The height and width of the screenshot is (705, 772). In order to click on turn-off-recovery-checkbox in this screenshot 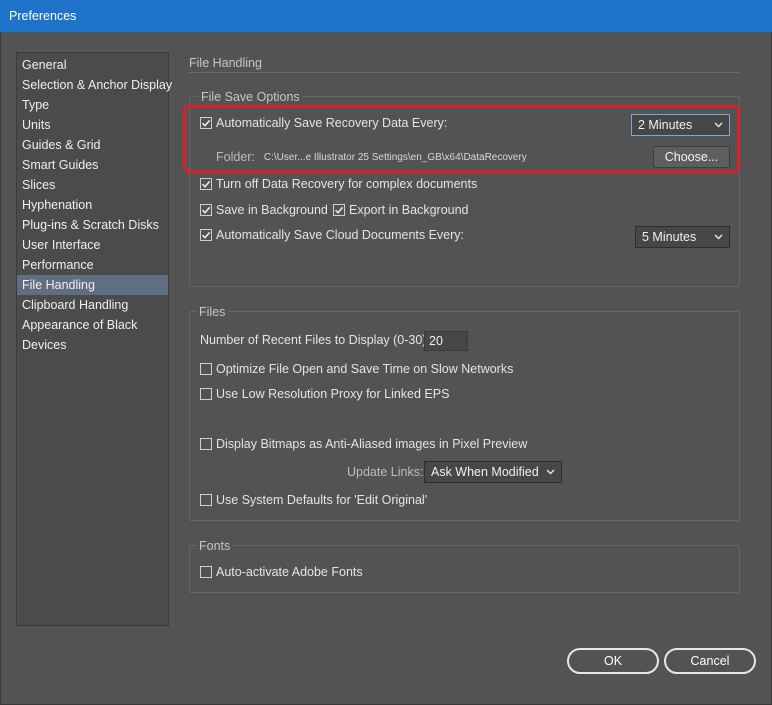, I will do `click(206, 184)`.